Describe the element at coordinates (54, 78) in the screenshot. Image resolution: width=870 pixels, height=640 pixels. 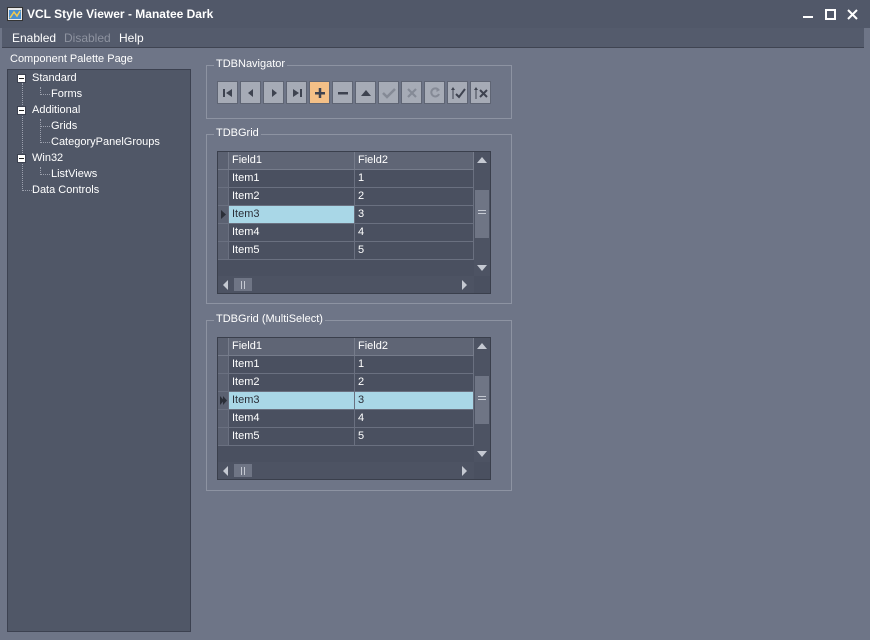
I see `tree-node-standard: Standard` at that location.